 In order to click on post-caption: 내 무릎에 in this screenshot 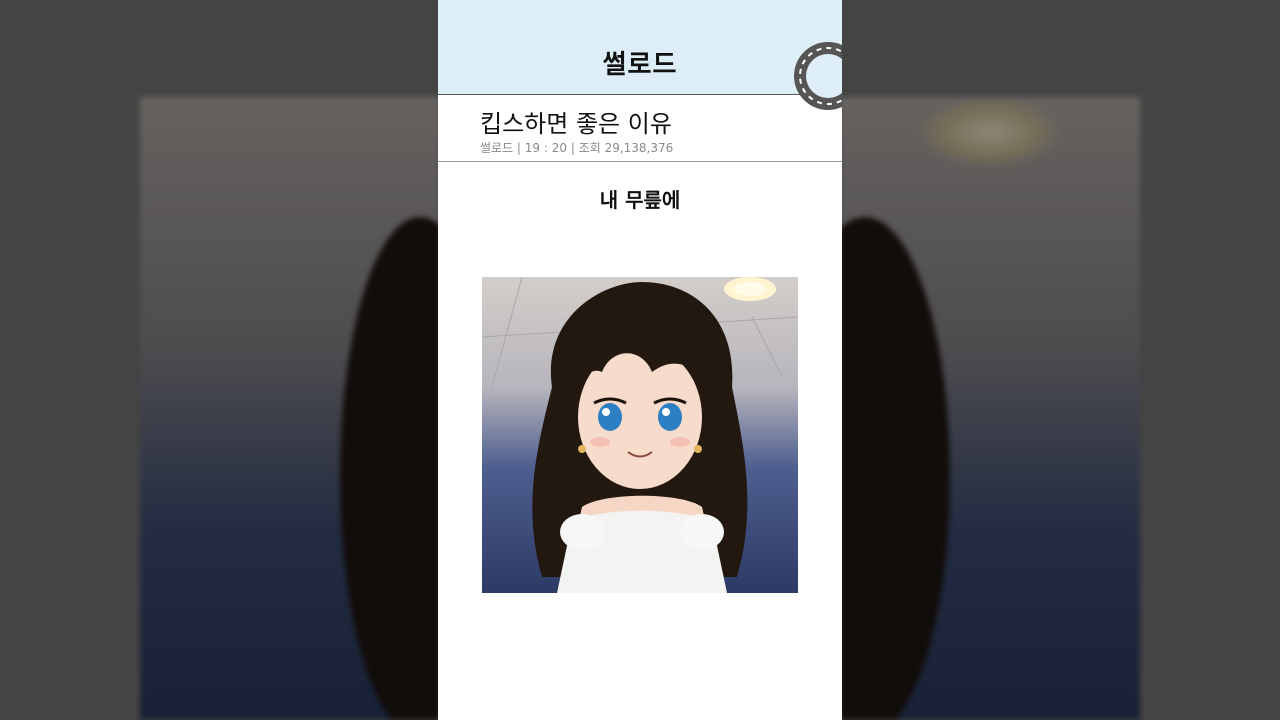, I will do `click(640, 200)`.